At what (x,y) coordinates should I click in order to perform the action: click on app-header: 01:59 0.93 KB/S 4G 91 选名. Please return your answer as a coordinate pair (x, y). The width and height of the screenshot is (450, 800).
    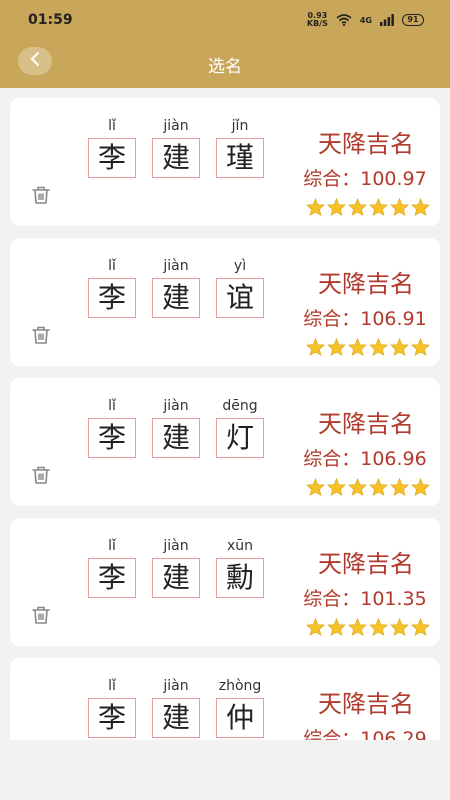
    Looking at the image, I should click on (225, 44).